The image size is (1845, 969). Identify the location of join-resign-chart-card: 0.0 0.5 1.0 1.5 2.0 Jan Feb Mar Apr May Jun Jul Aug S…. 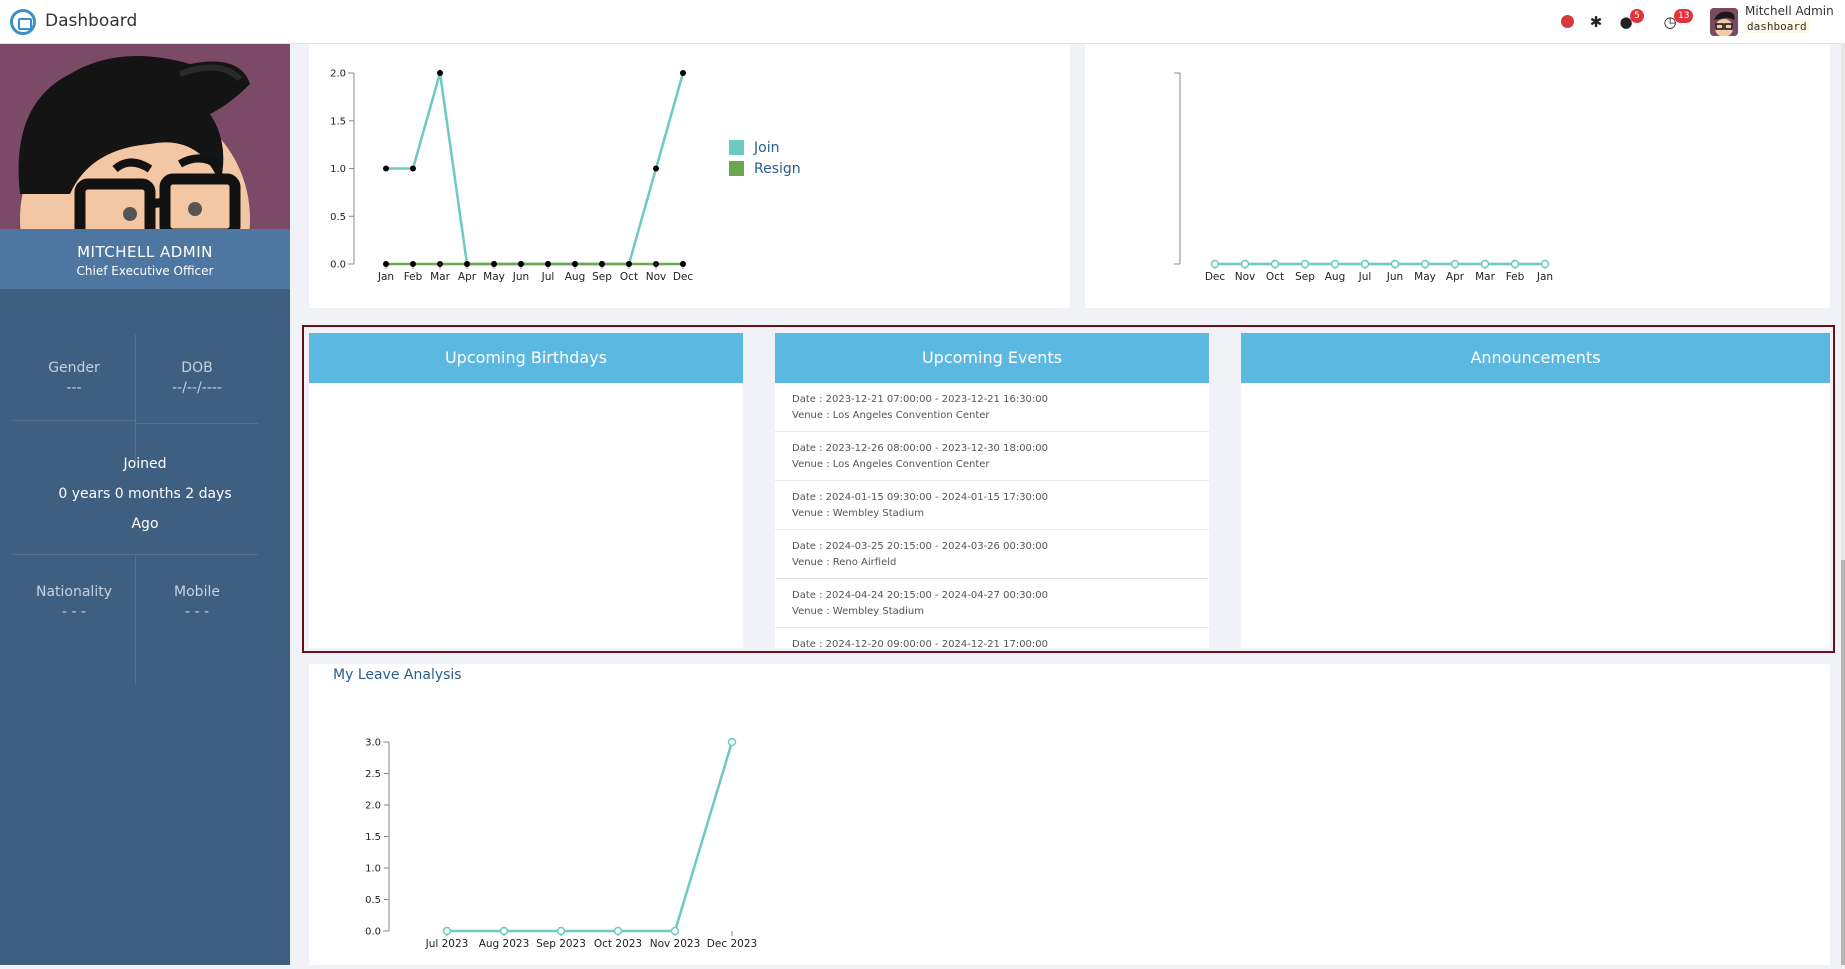
(689, 176).